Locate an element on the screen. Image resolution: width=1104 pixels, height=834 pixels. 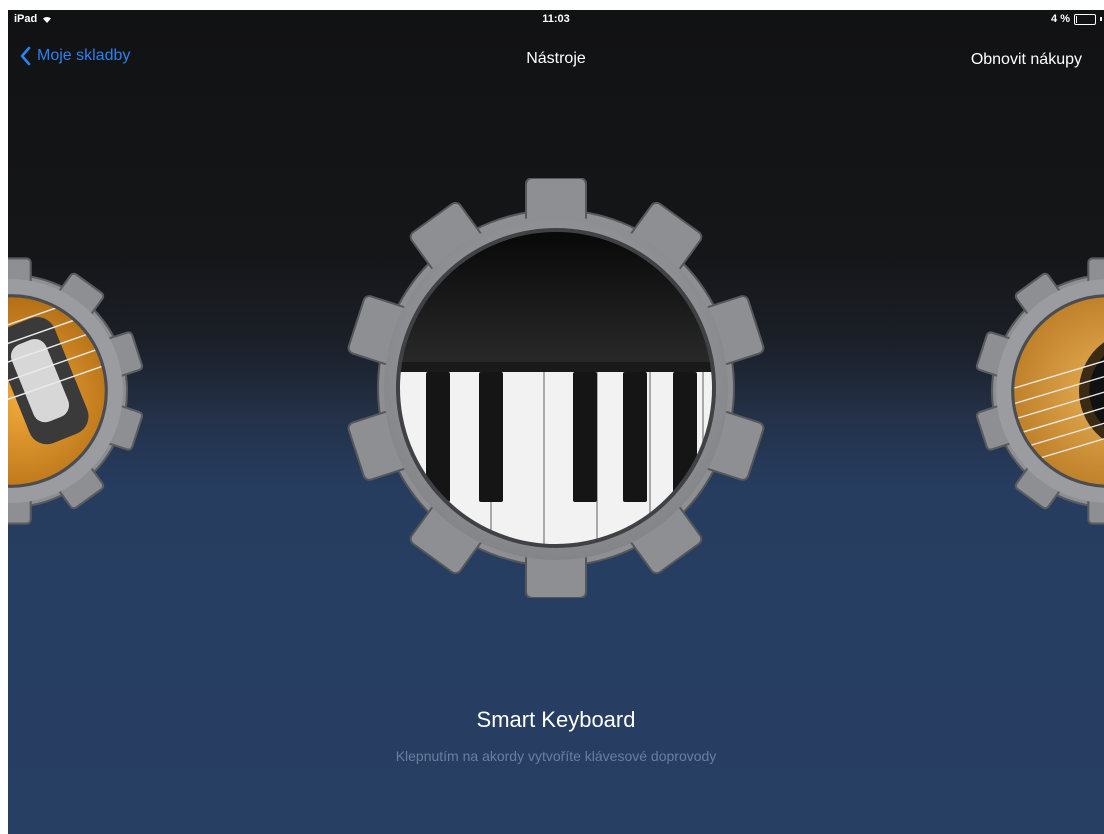
battery-status: 4 % is located at coordinates (1076, 19).